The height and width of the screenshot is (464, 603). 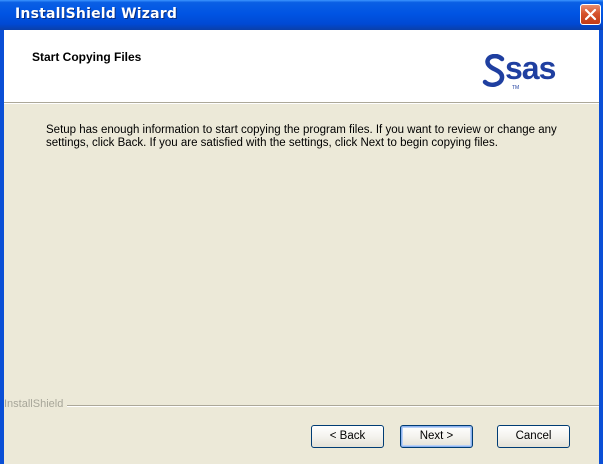 I want to click on next-button: Next >, so click(x=436, y=436).